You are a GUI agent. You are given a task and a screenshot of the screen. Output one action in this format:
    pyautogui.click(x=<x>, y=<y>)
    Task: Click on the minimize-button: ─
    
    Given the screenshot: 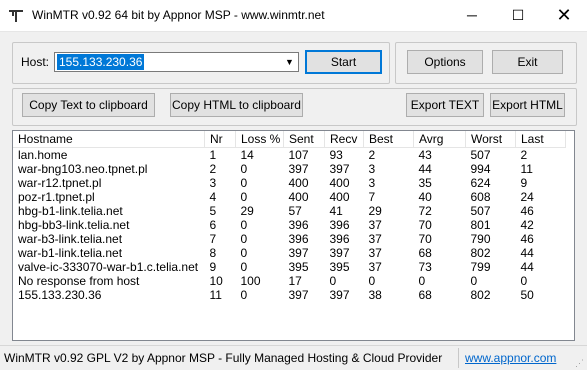 What is the action you would take?
    pyautogui.click(x=472, y=15)
    